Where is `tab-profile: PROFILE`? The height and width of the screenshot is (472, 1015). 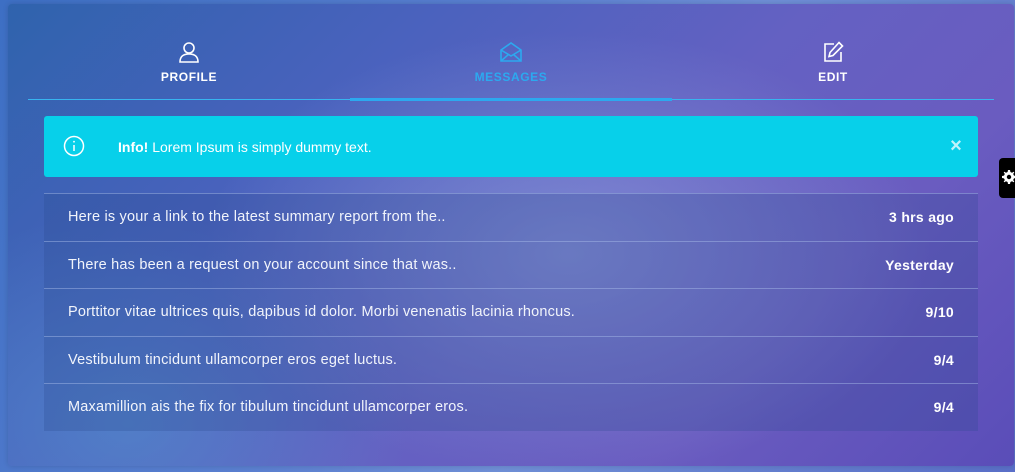 tab-profile: PROFILE is located at coordinates (189, 51).